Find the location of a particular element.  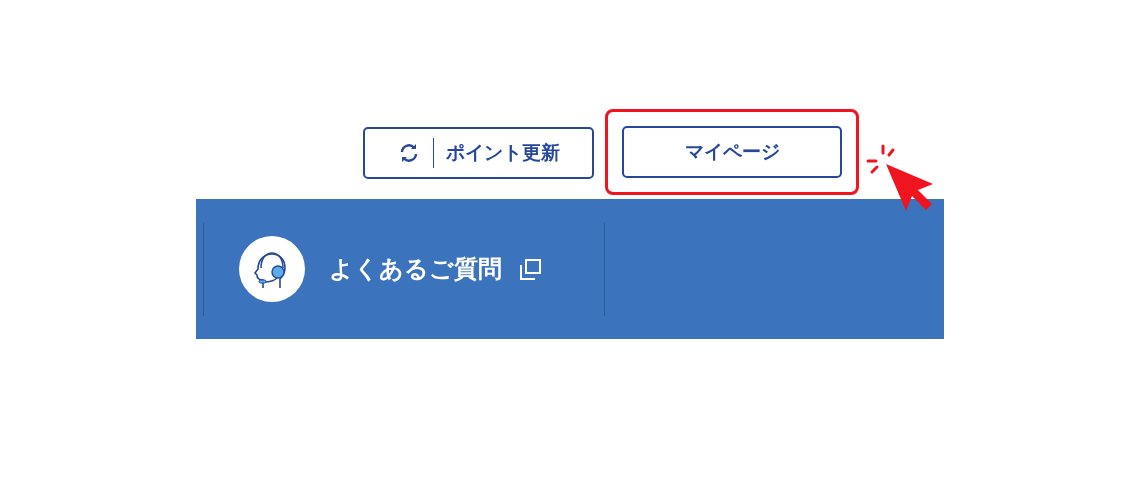

faq-link: よくあるご質問 is located at coordinates (404, 269).